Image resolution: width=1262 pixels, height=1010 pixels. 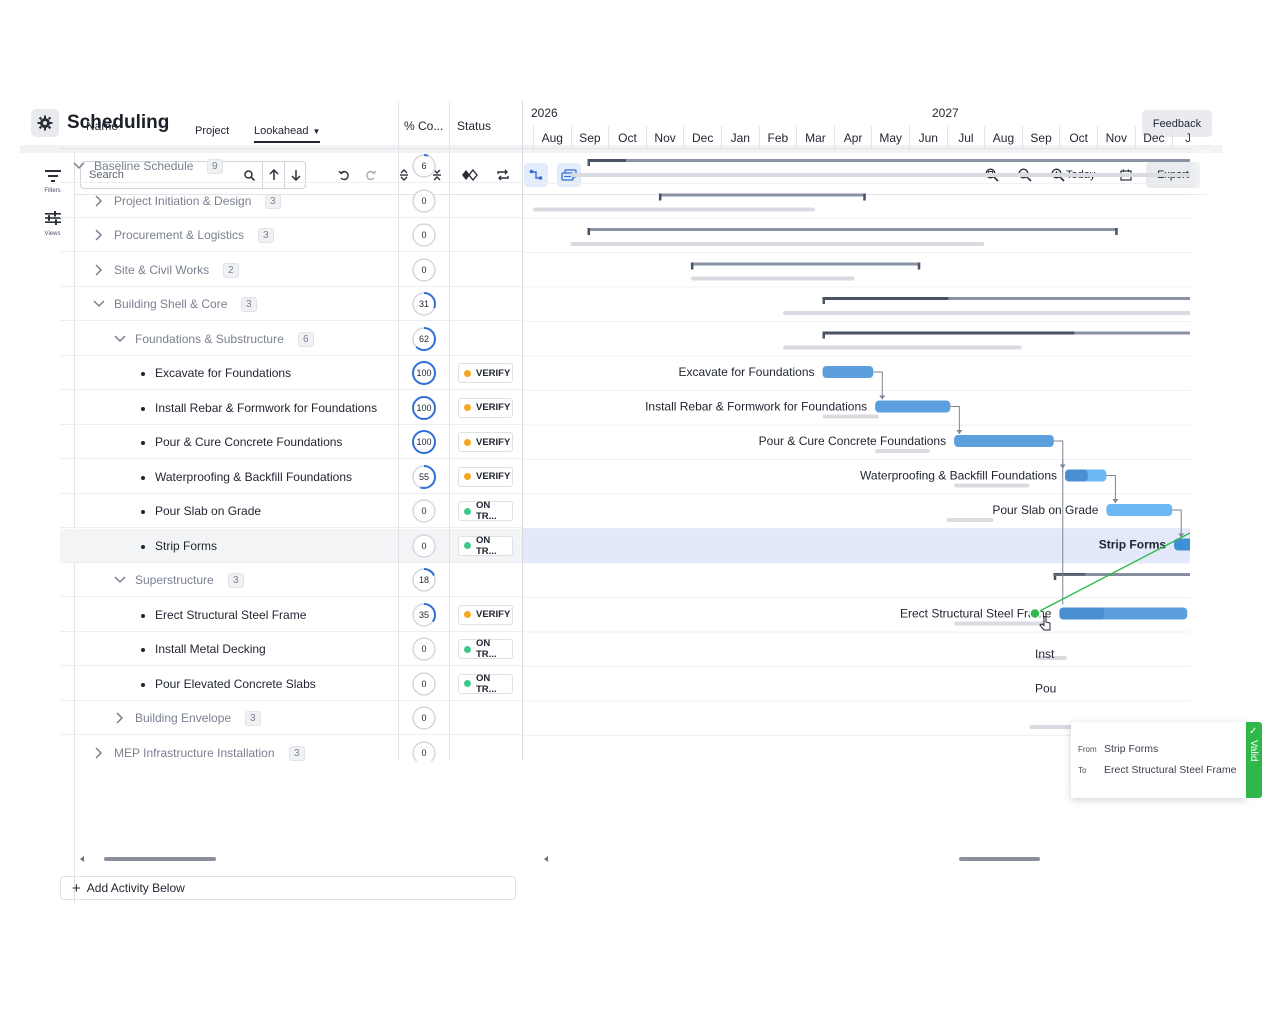 I want to click on row-name: Excavate for Foundations, so click(x=223, y=373).